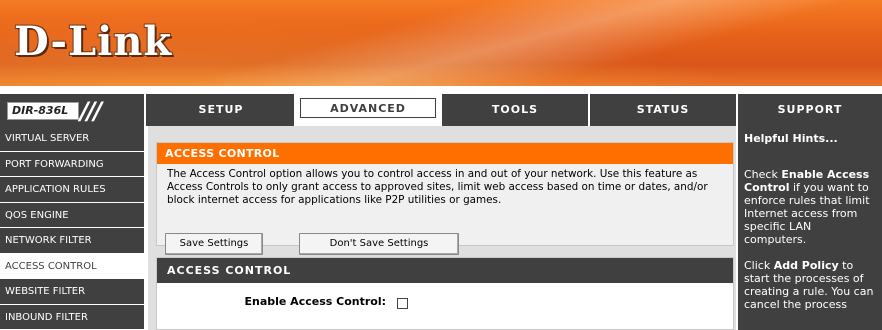  Describe the element at coordinates (91, 111) in the screenshot. I see `model-slashes: ///` at that location.